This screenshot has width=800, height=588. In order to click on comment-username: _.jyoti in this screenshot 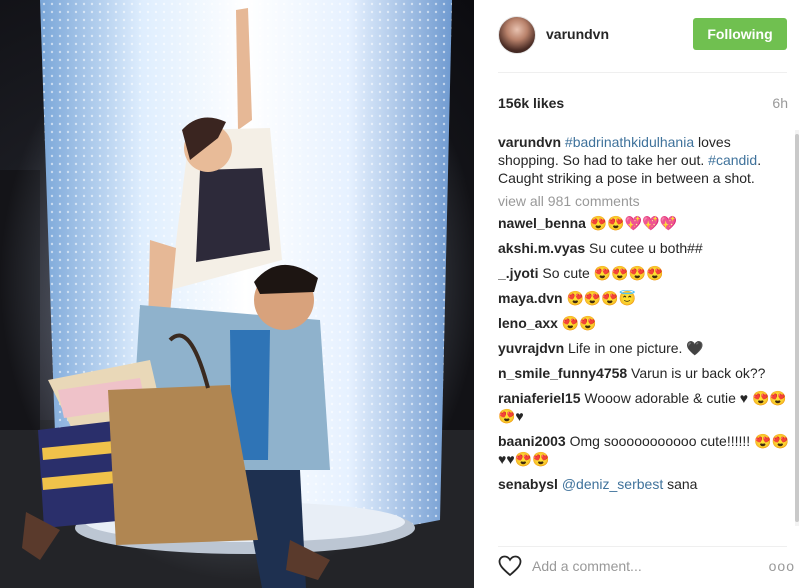, I will do `click(518, 273)`.